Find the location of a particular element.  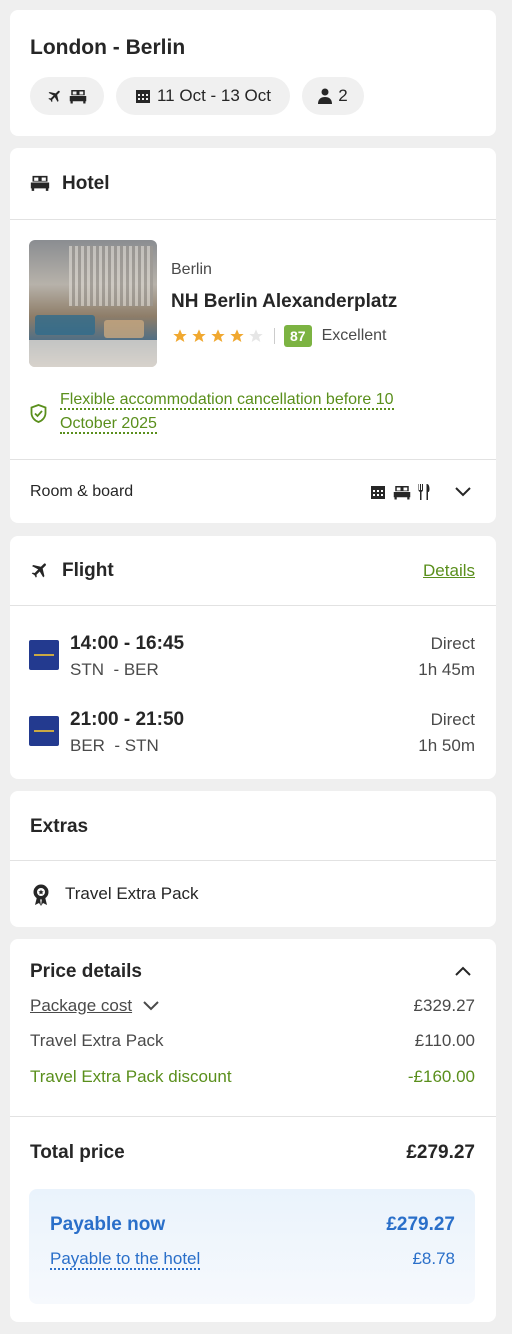

flight-details-link: Details is located at coordinates (449, 571).